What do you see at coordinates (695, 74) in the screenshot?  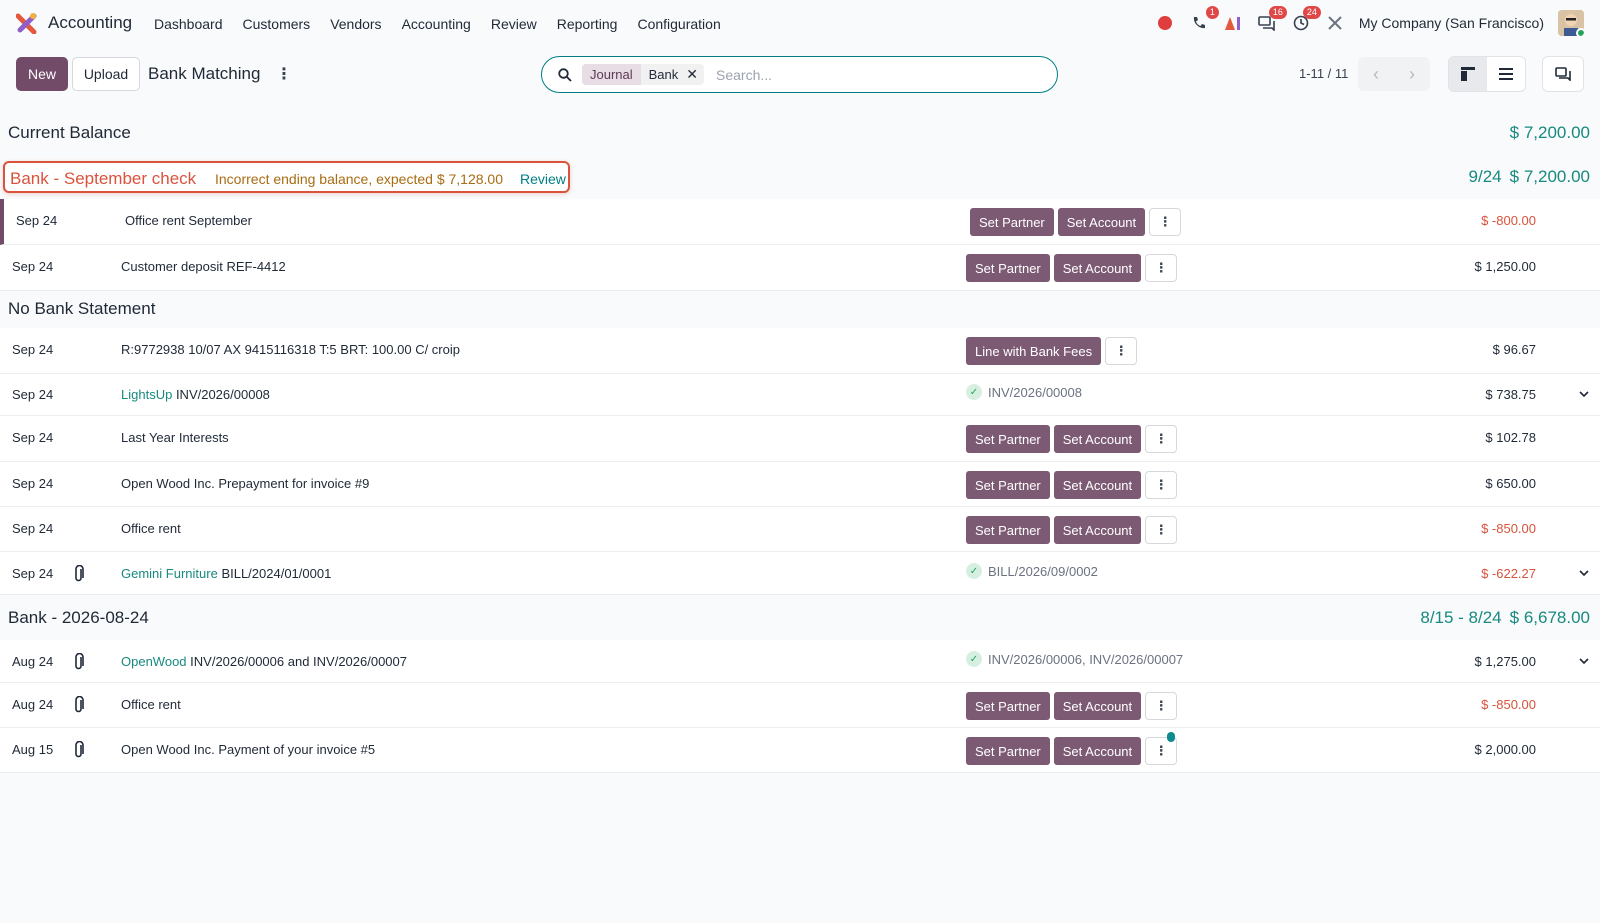 I see `remove-facet-icon: ✕` at bounding box center [695, 74].